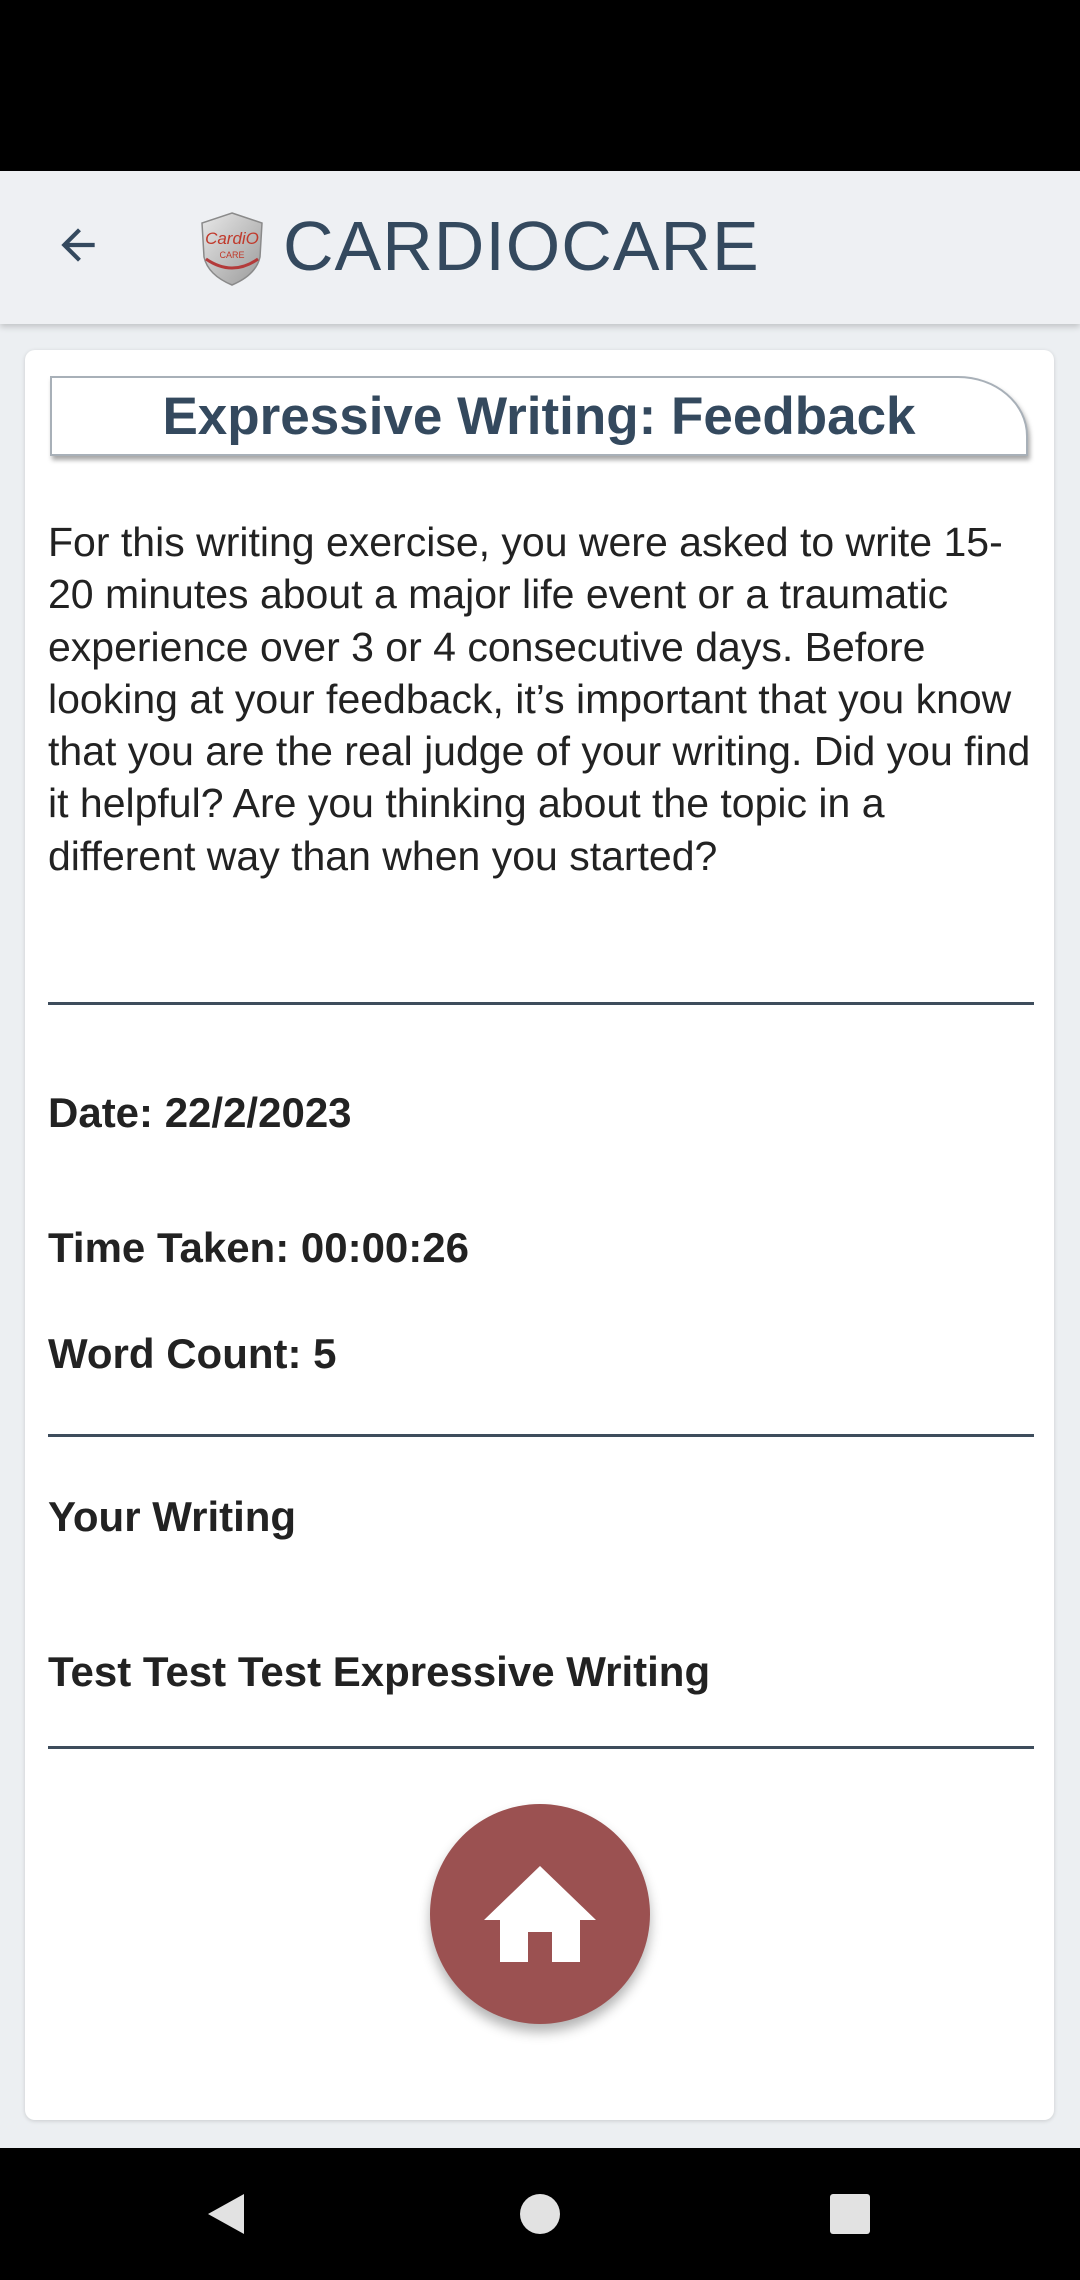  What do you see at coordinates (232, 249) in the screenshot?
I see `cardiocare-logo: CardiO CARE` at bounding box center [232, 249].